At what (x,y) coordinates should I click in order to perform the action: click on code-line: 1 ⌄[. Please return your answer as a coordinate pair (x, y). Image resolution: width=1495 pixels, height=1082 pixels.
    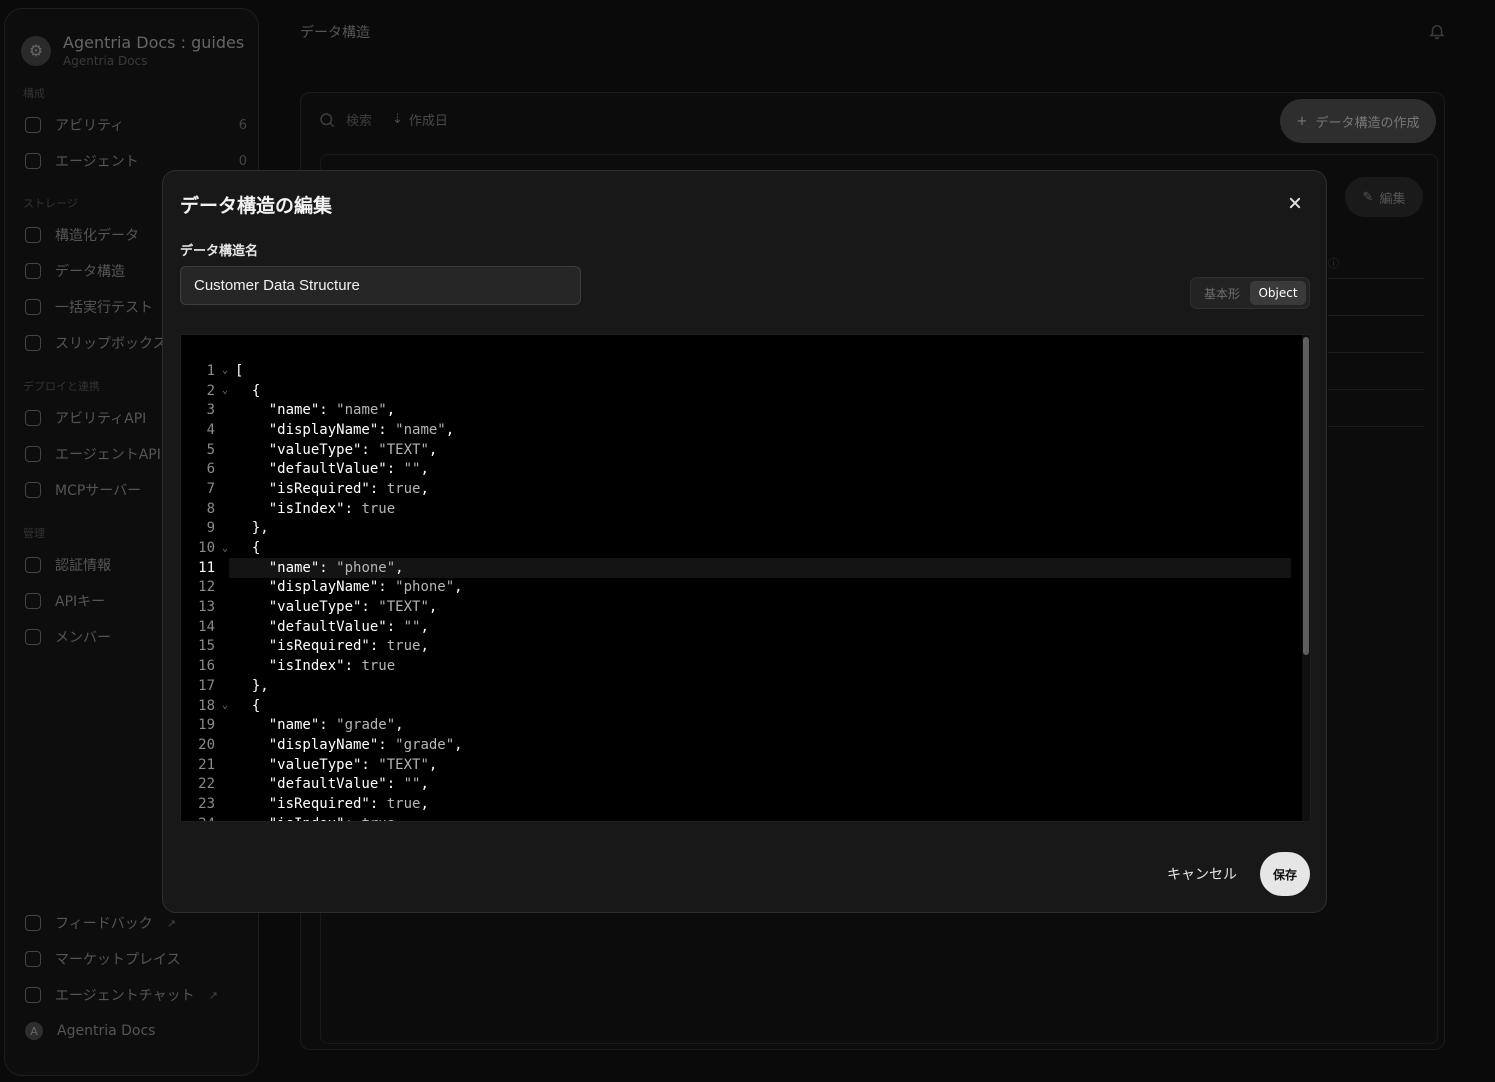
    Looking at the image, I should click on (736, 371).